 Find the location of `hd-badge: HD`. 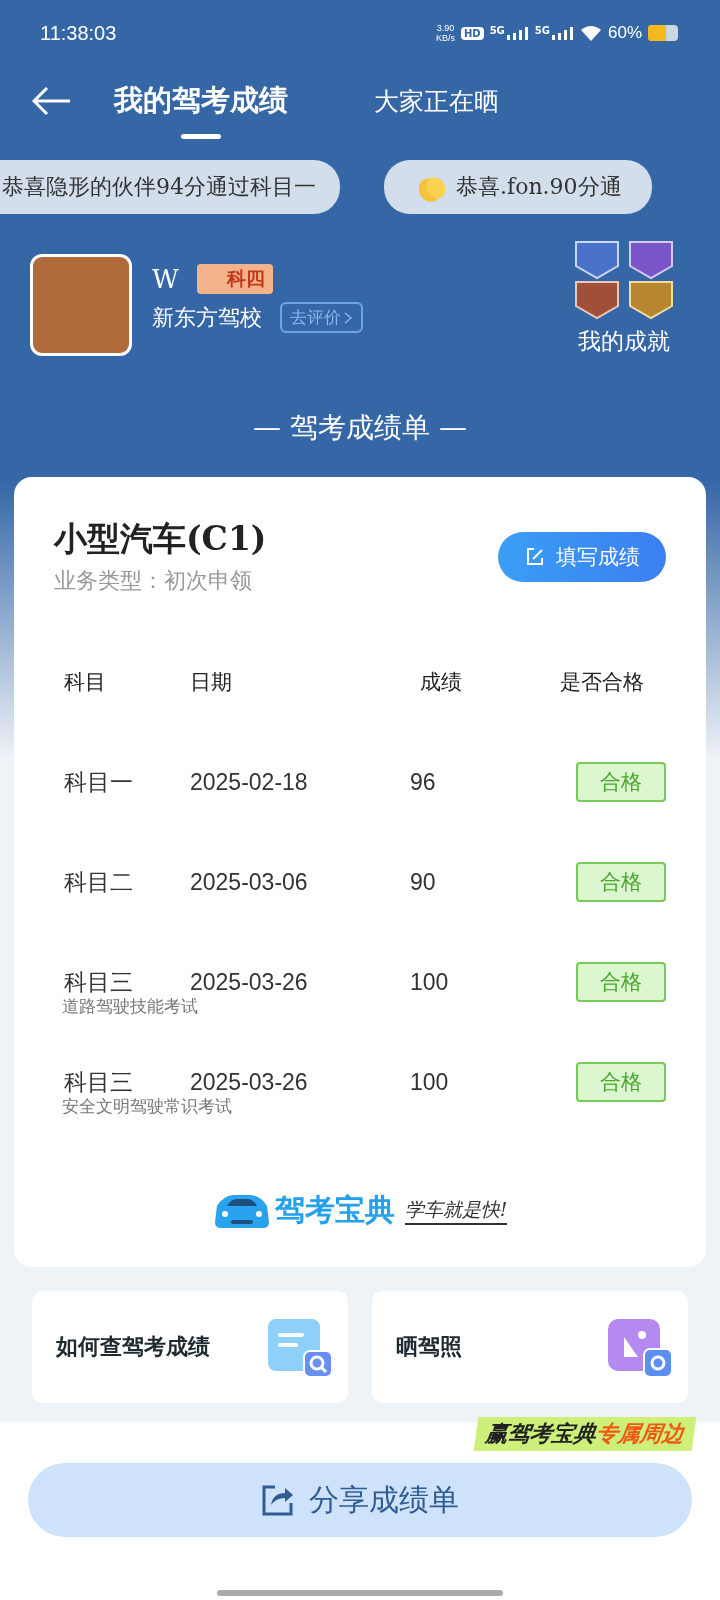

hd-badge: HD is located at coordinates (472, 33).